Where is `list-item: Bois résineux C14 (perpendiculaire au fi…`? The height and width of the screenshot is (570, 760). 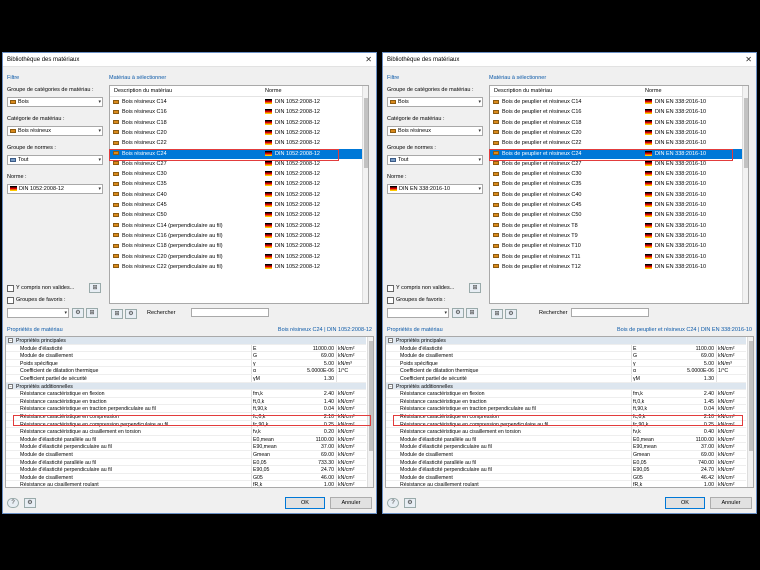
list-item: Bois résineux C14 (perpendiculaire au fi… is located at coordinates (239, 226).